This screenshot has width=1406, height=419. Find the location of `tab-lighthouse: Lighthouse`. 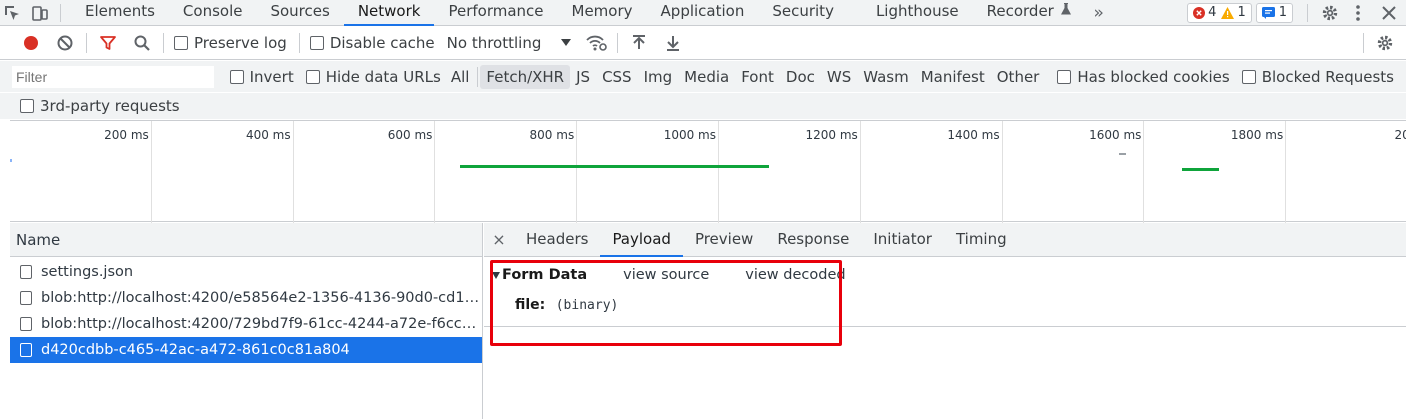

tab-lighthouse: Lighthouse is located at coordinates (917, 13).